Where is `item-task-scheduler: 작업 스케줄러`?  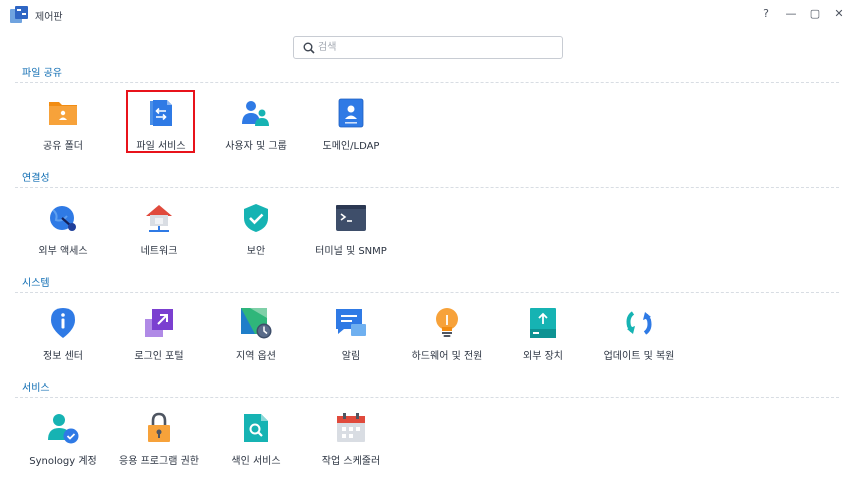
item-task-scheduler: 작업 스케줄러 is located at coordinates (351, 442).